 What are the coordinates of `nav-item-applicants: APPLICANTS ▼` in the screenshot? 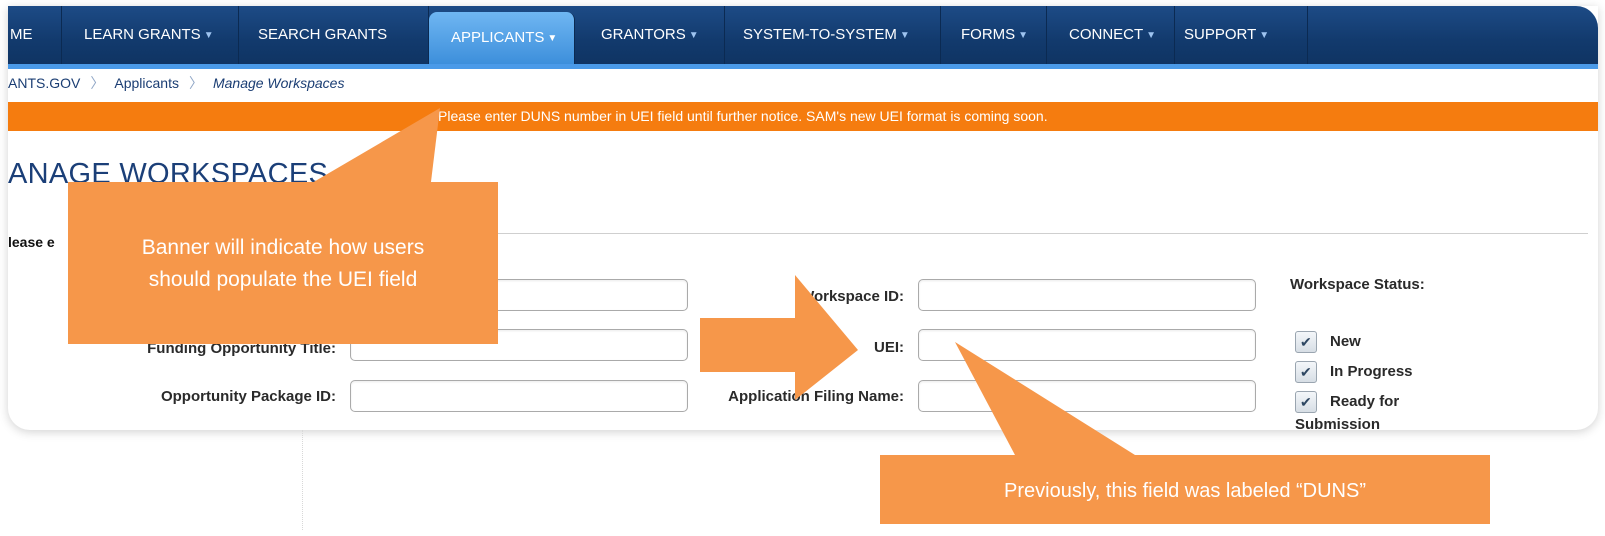 It's located at (502, 38).